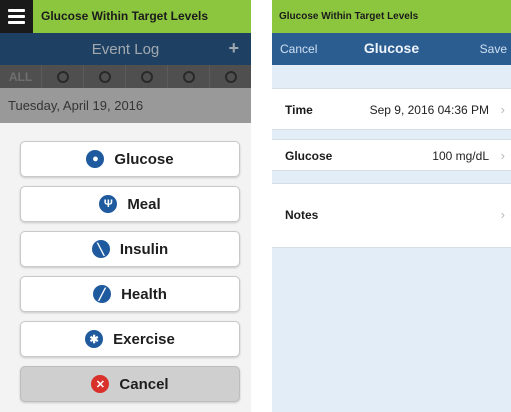 The width and height of the screenshot is (511, 412). I want to click on cancel-label: Cancel, so click(144, 384).